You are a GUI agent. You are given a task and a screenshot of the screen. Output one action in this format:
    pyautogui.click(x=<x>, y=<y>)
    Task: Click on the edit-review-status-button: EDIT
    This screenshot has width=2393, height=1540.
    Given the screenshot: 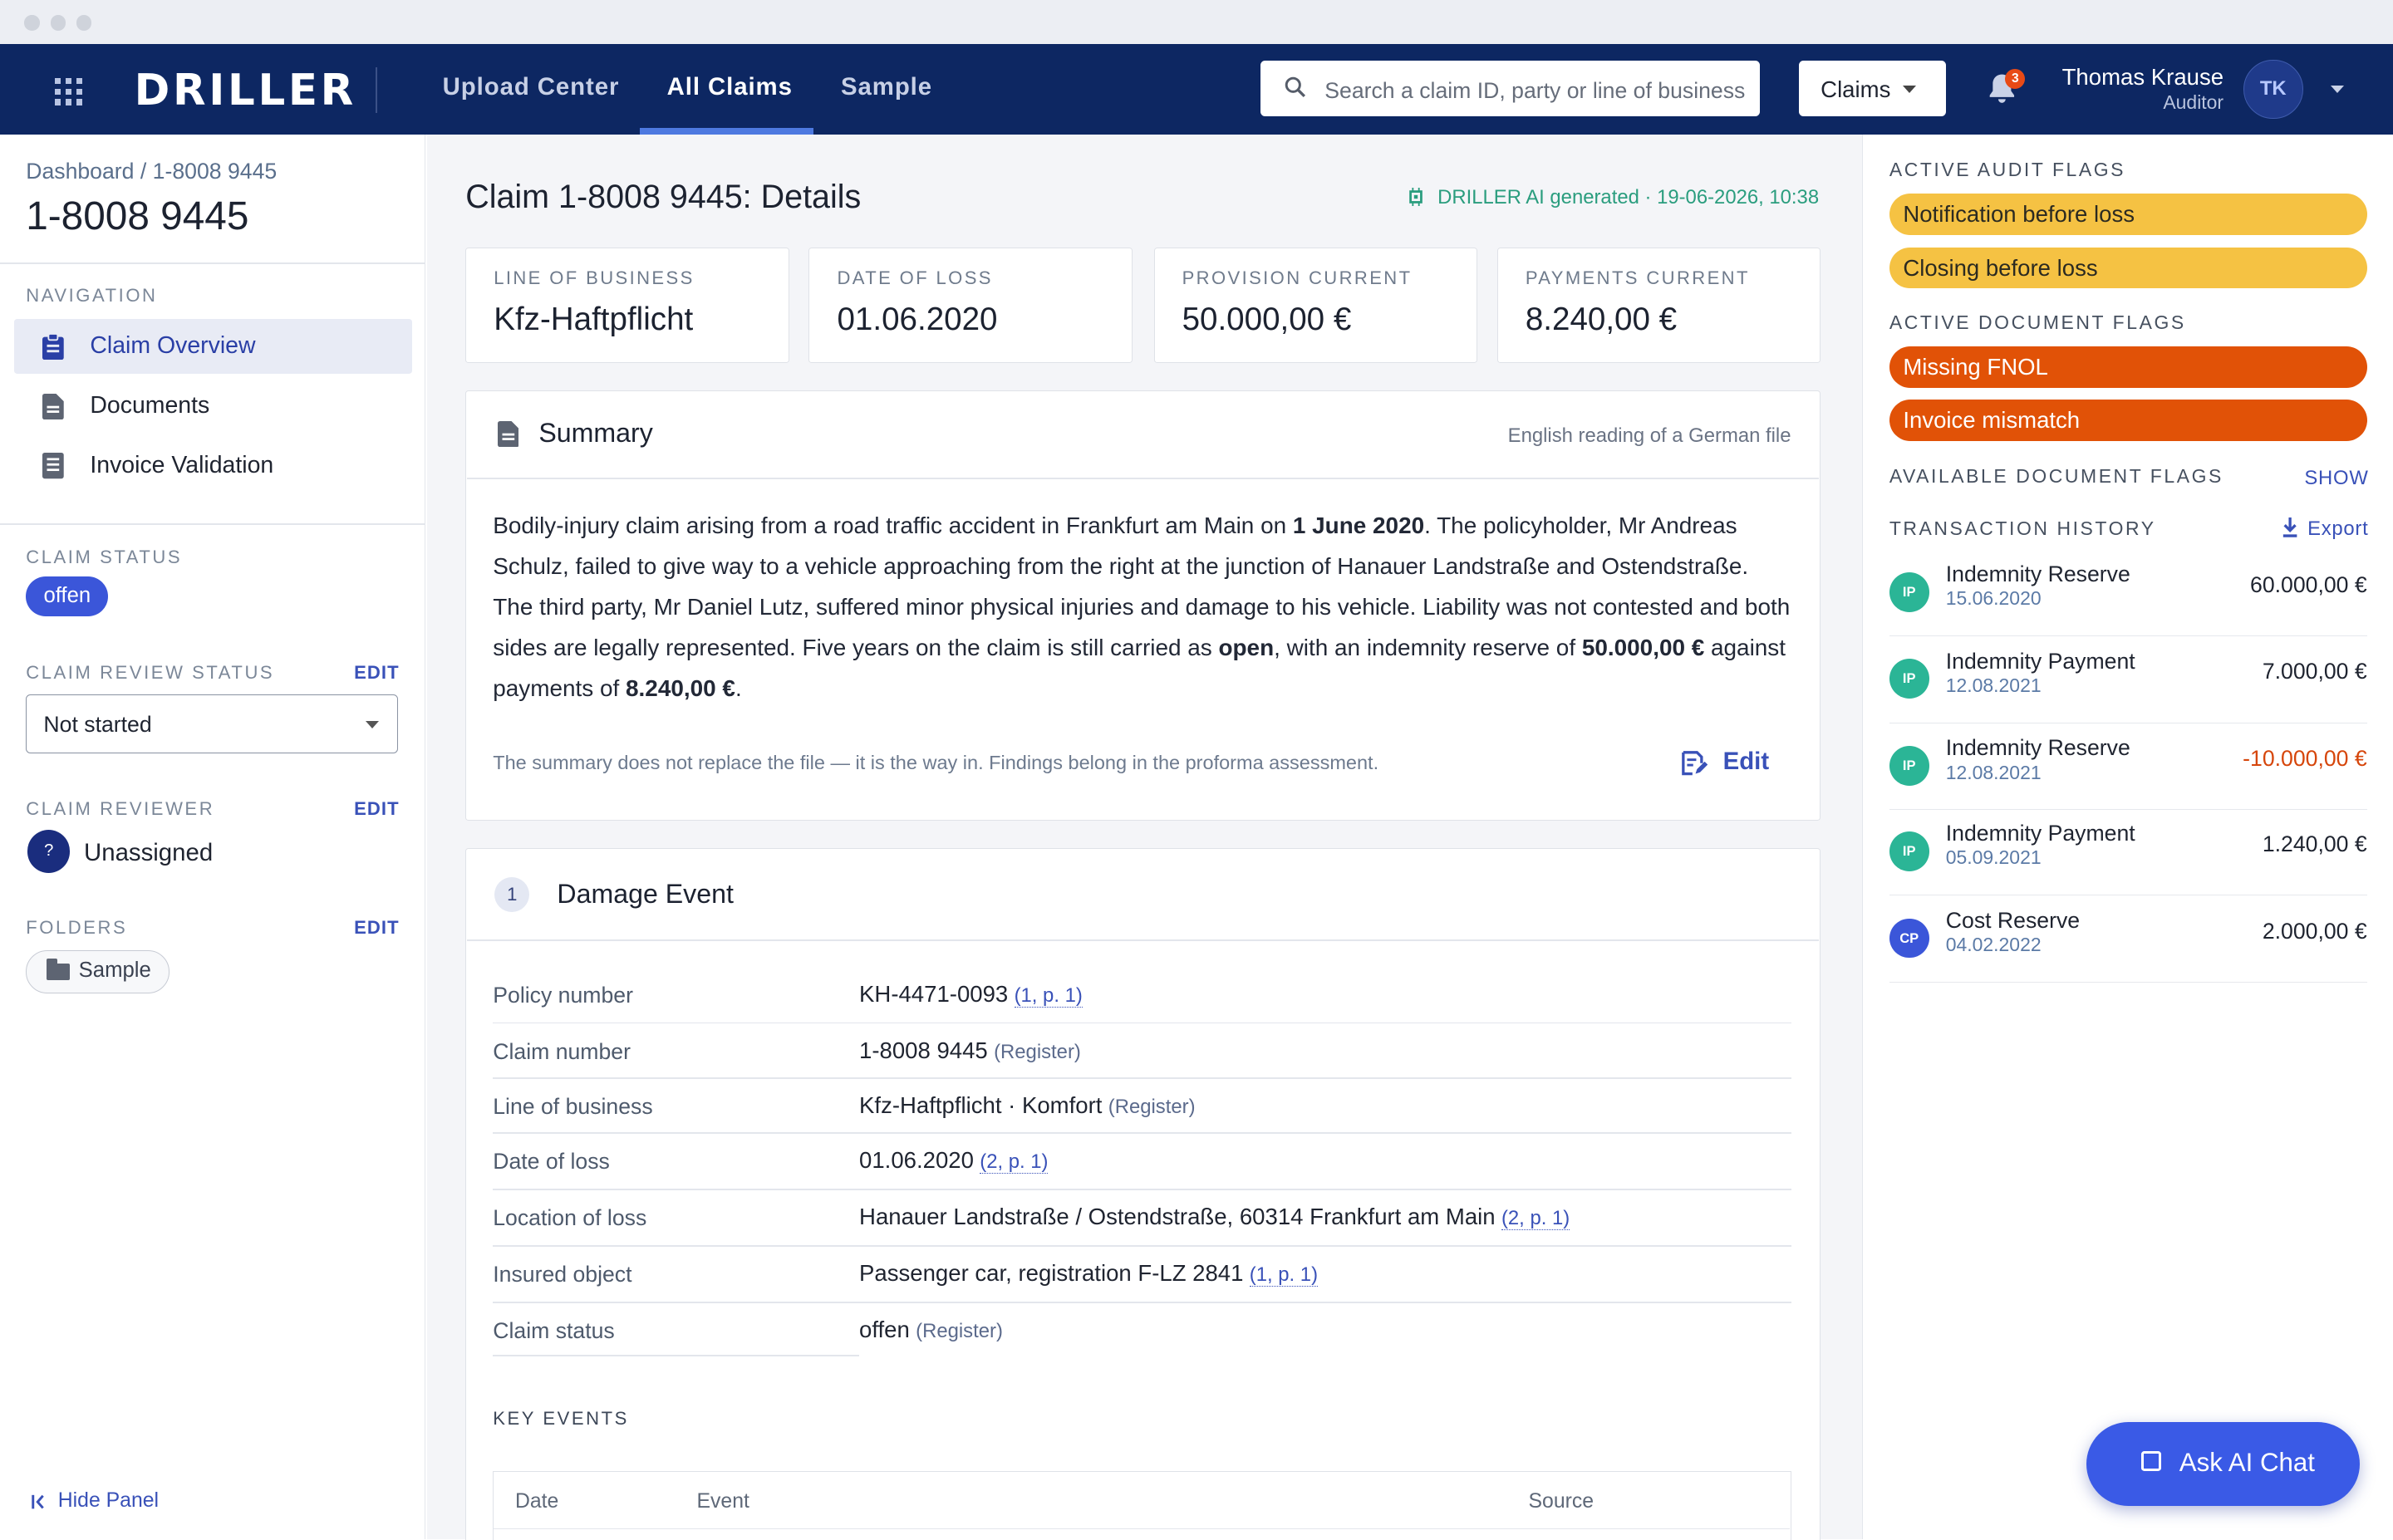 What is the action you would take?
    pyautogui.click(x=377, y=673)
    